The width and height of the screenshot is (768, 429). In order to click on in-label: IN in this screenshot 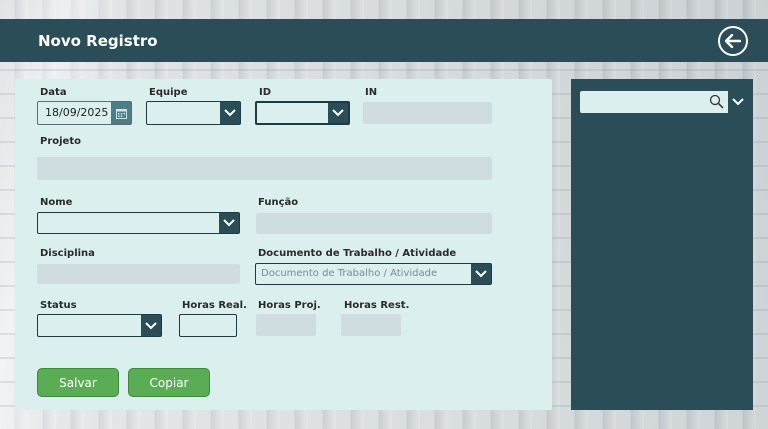, I will do `click(371, 92)`.